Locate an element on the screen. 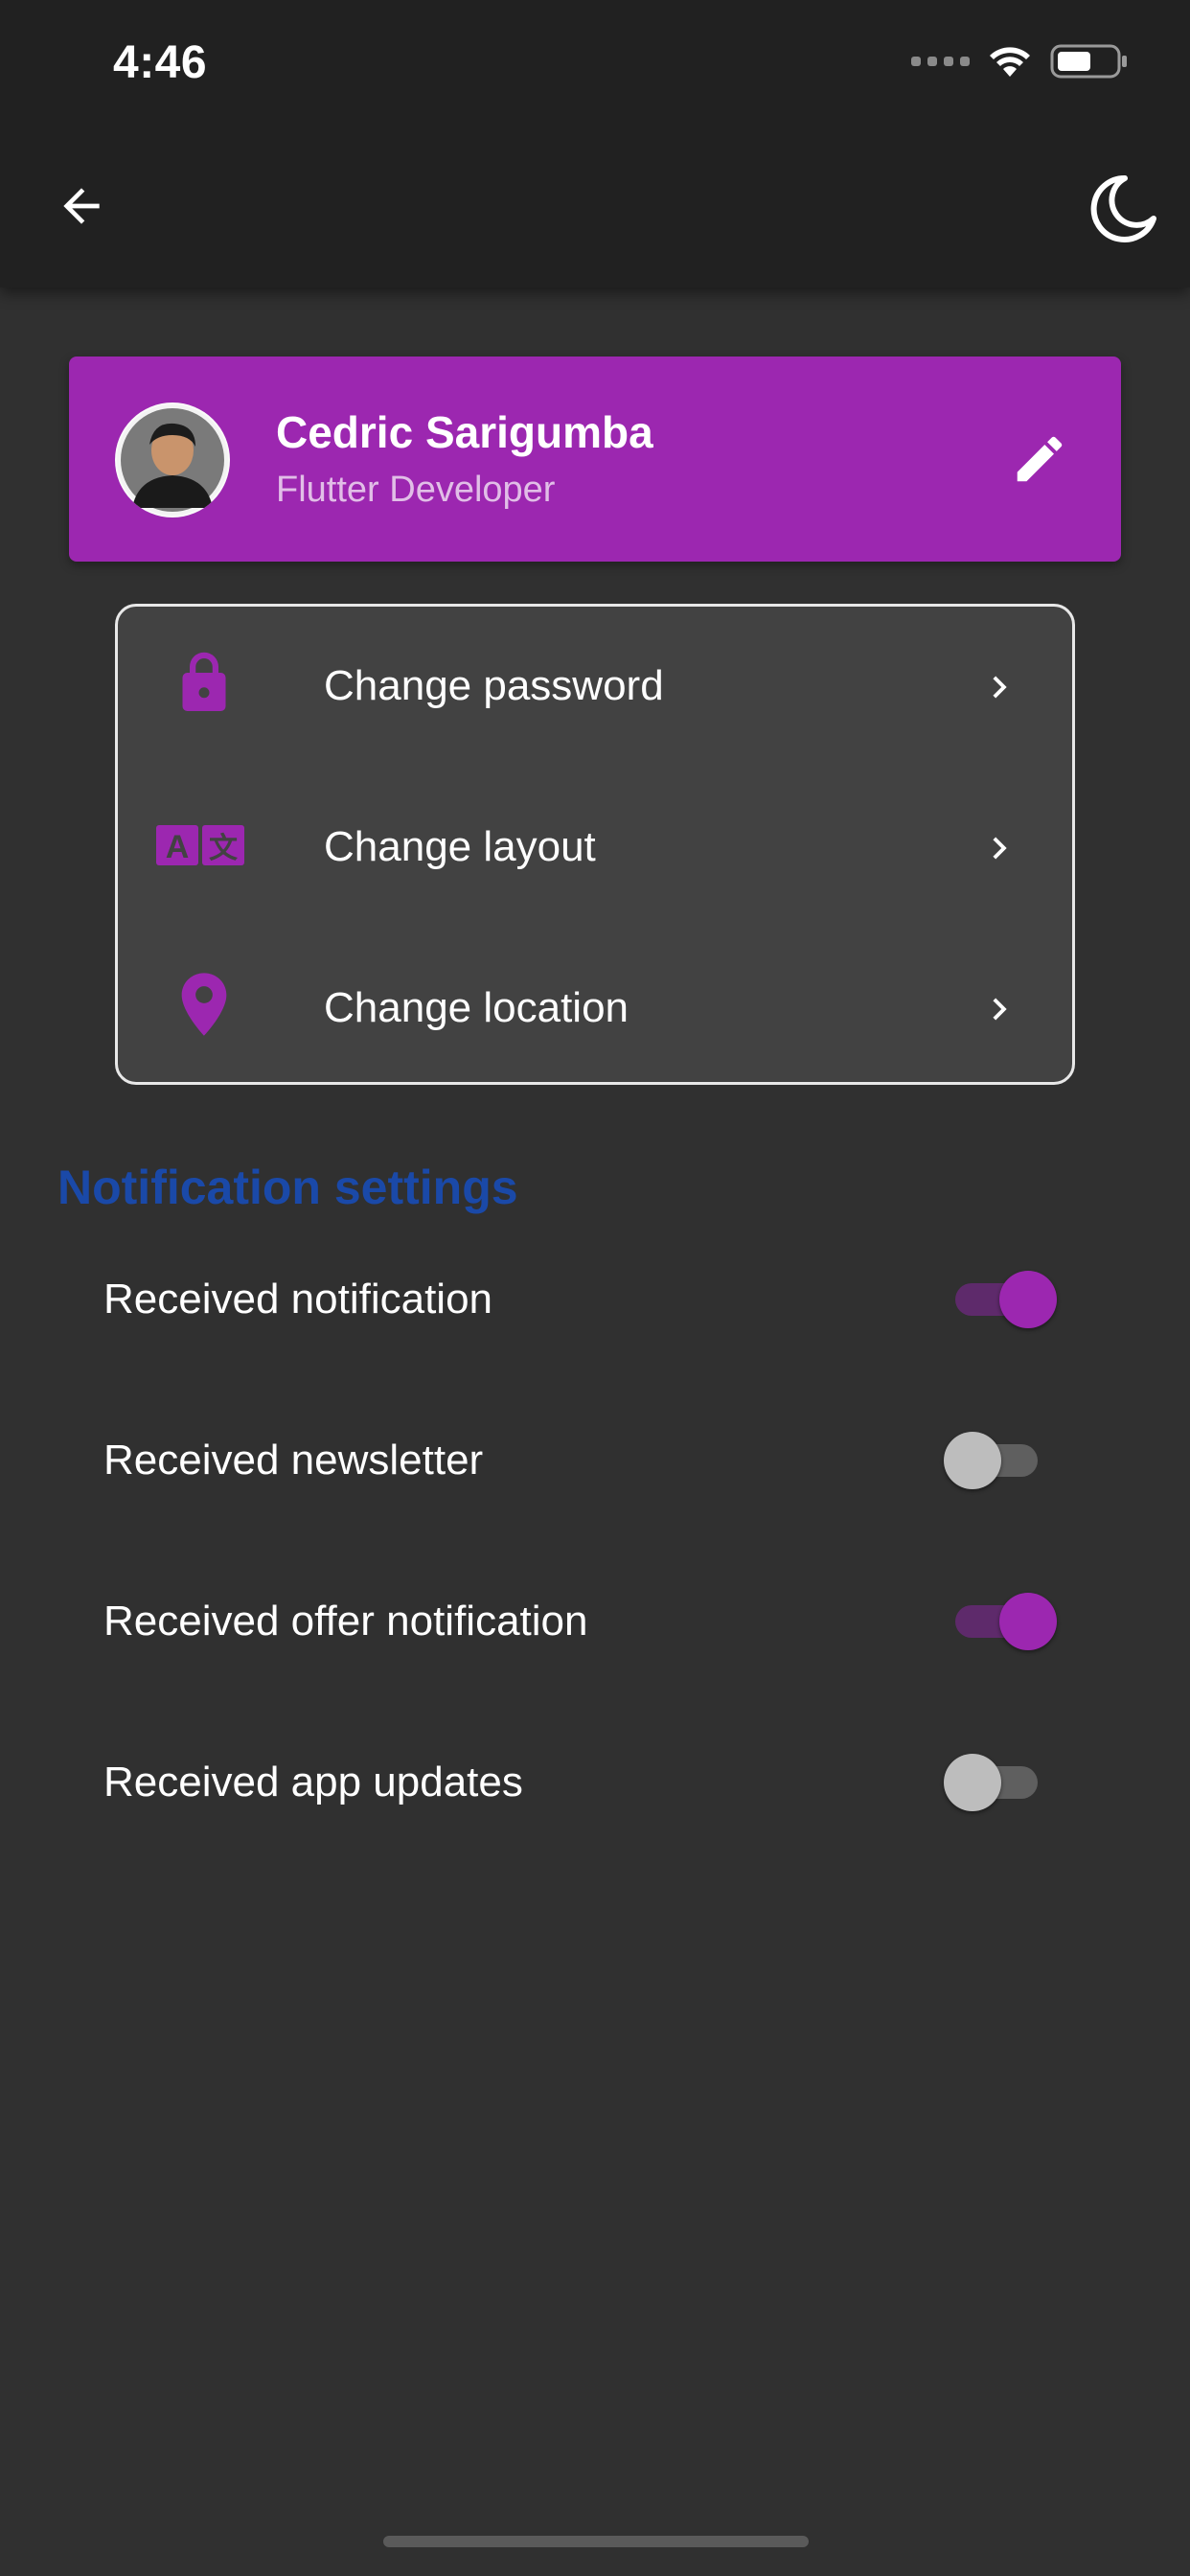 The image size is (1190, 2576). setting-label: Received notification is located at coordinates (298, 1299).